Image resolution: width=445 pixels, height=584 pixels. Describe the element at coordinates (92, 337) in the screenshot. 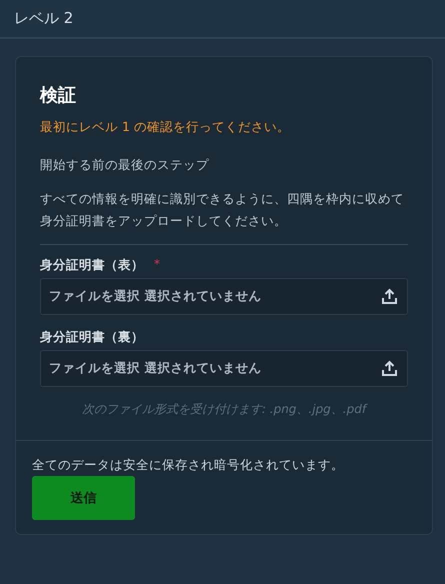

I see `field-label: 身分証明書（裏）` at that location.